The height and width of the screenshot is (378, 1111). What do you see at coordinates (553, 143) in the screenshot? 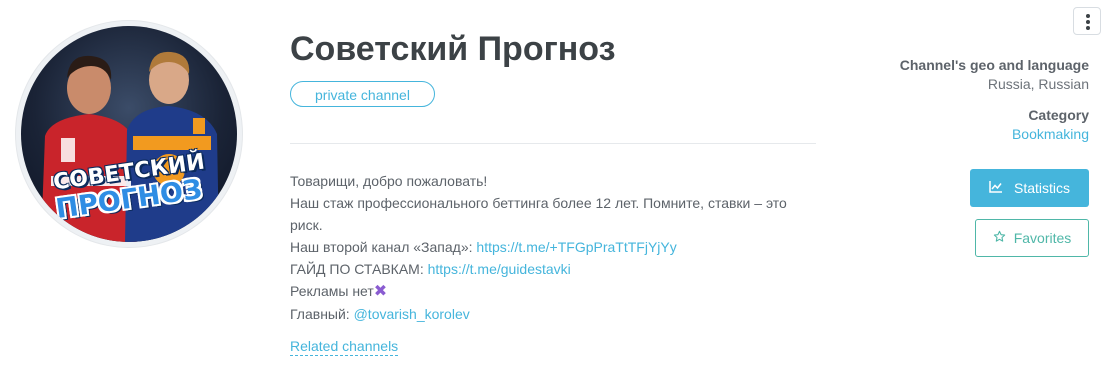
I see `divider` at bounding box center [553, 143].